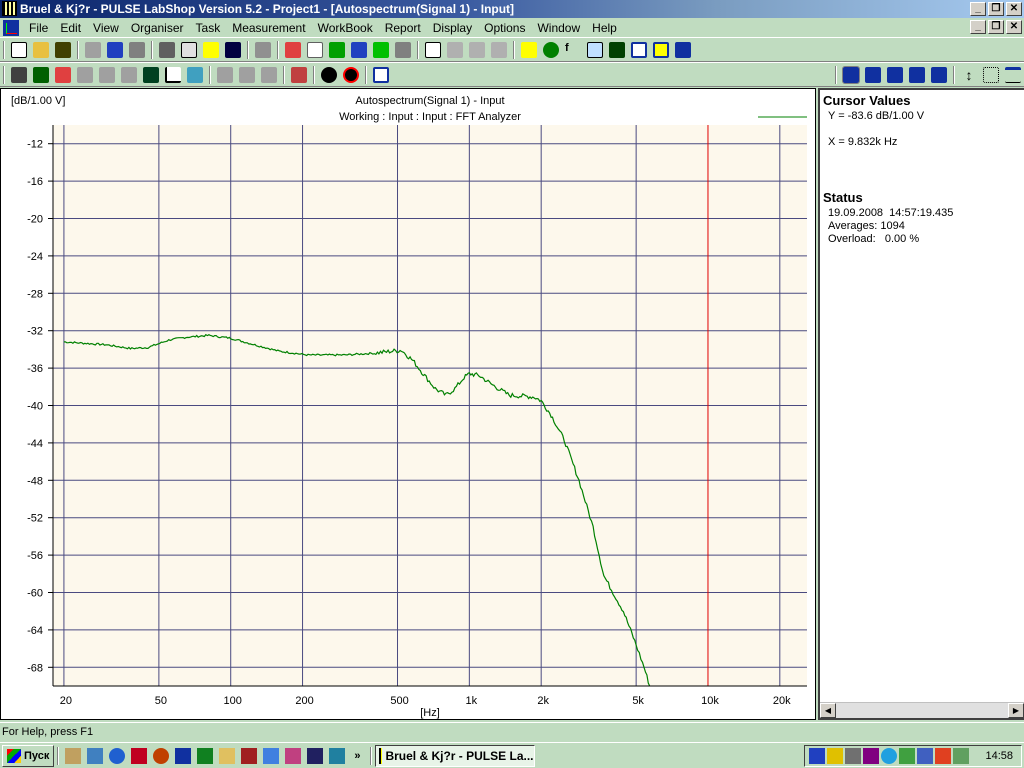 Image resolution: width=1024 pixels, height=768 pixels. Describe the element at coordinates (595, 49) in the screenshot. I see `display-icon` at that location.